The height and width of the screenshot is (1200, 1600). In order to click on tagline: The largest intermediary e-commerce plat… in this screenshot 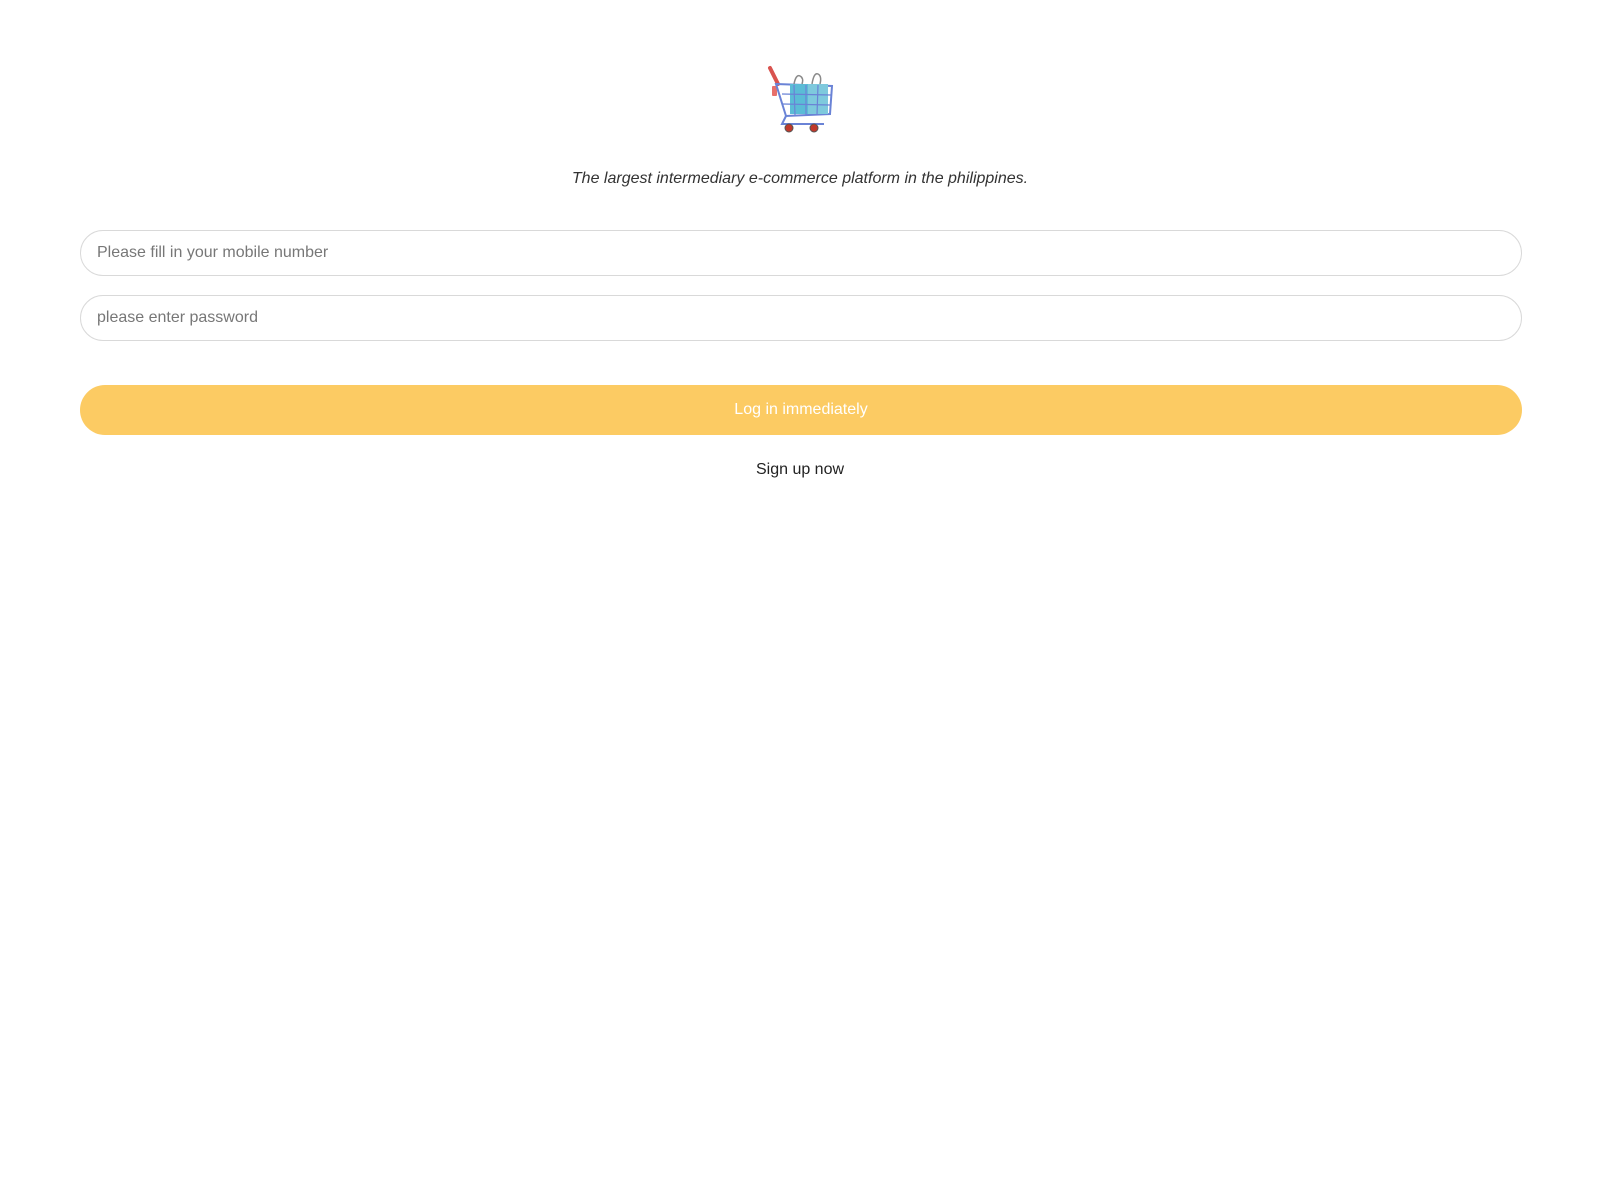, I will do `click(800, 178)`.